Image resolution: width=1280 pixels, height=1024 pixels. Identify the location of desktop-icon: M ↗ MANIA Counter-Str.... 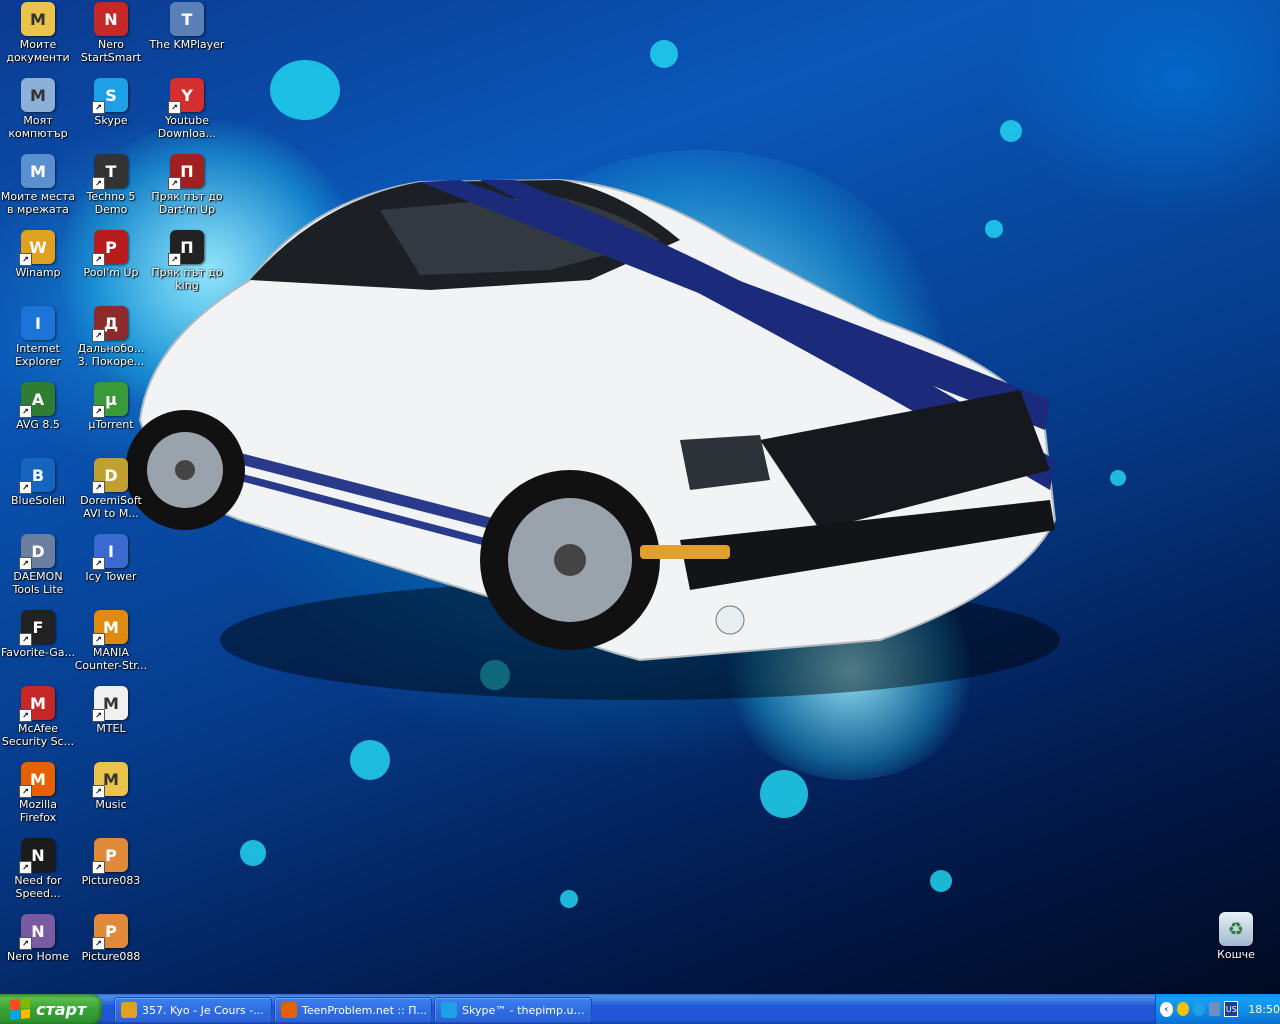
(111, 641).